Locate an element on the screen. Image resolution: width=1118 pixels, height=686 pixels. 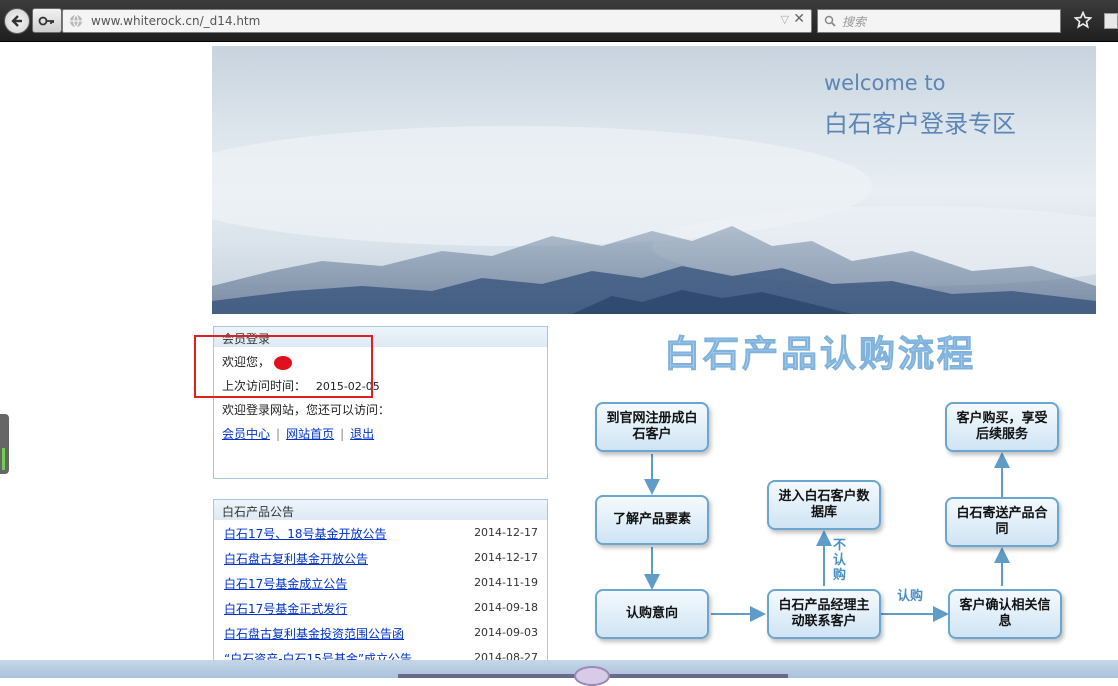
notice-title: 白石17号基金成立公告 is located at coordinates (285, 584).